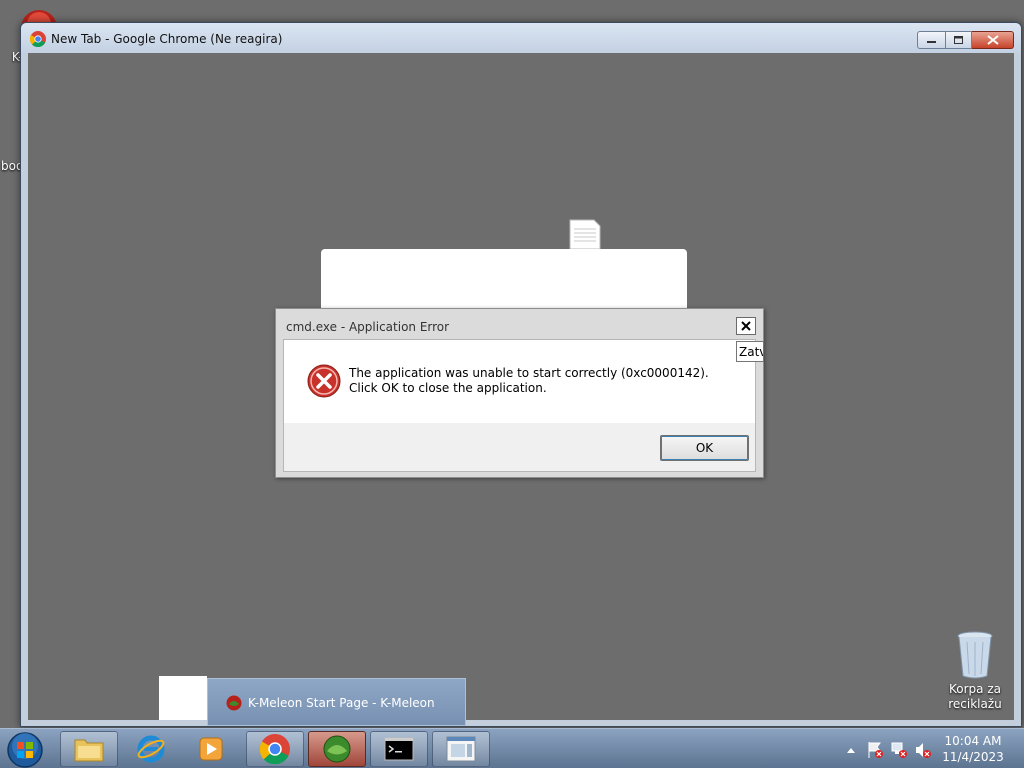  Describe the element at coordinates (750, 351) in the screenshot. I see `close-tooltip: Zatvo` at that location.